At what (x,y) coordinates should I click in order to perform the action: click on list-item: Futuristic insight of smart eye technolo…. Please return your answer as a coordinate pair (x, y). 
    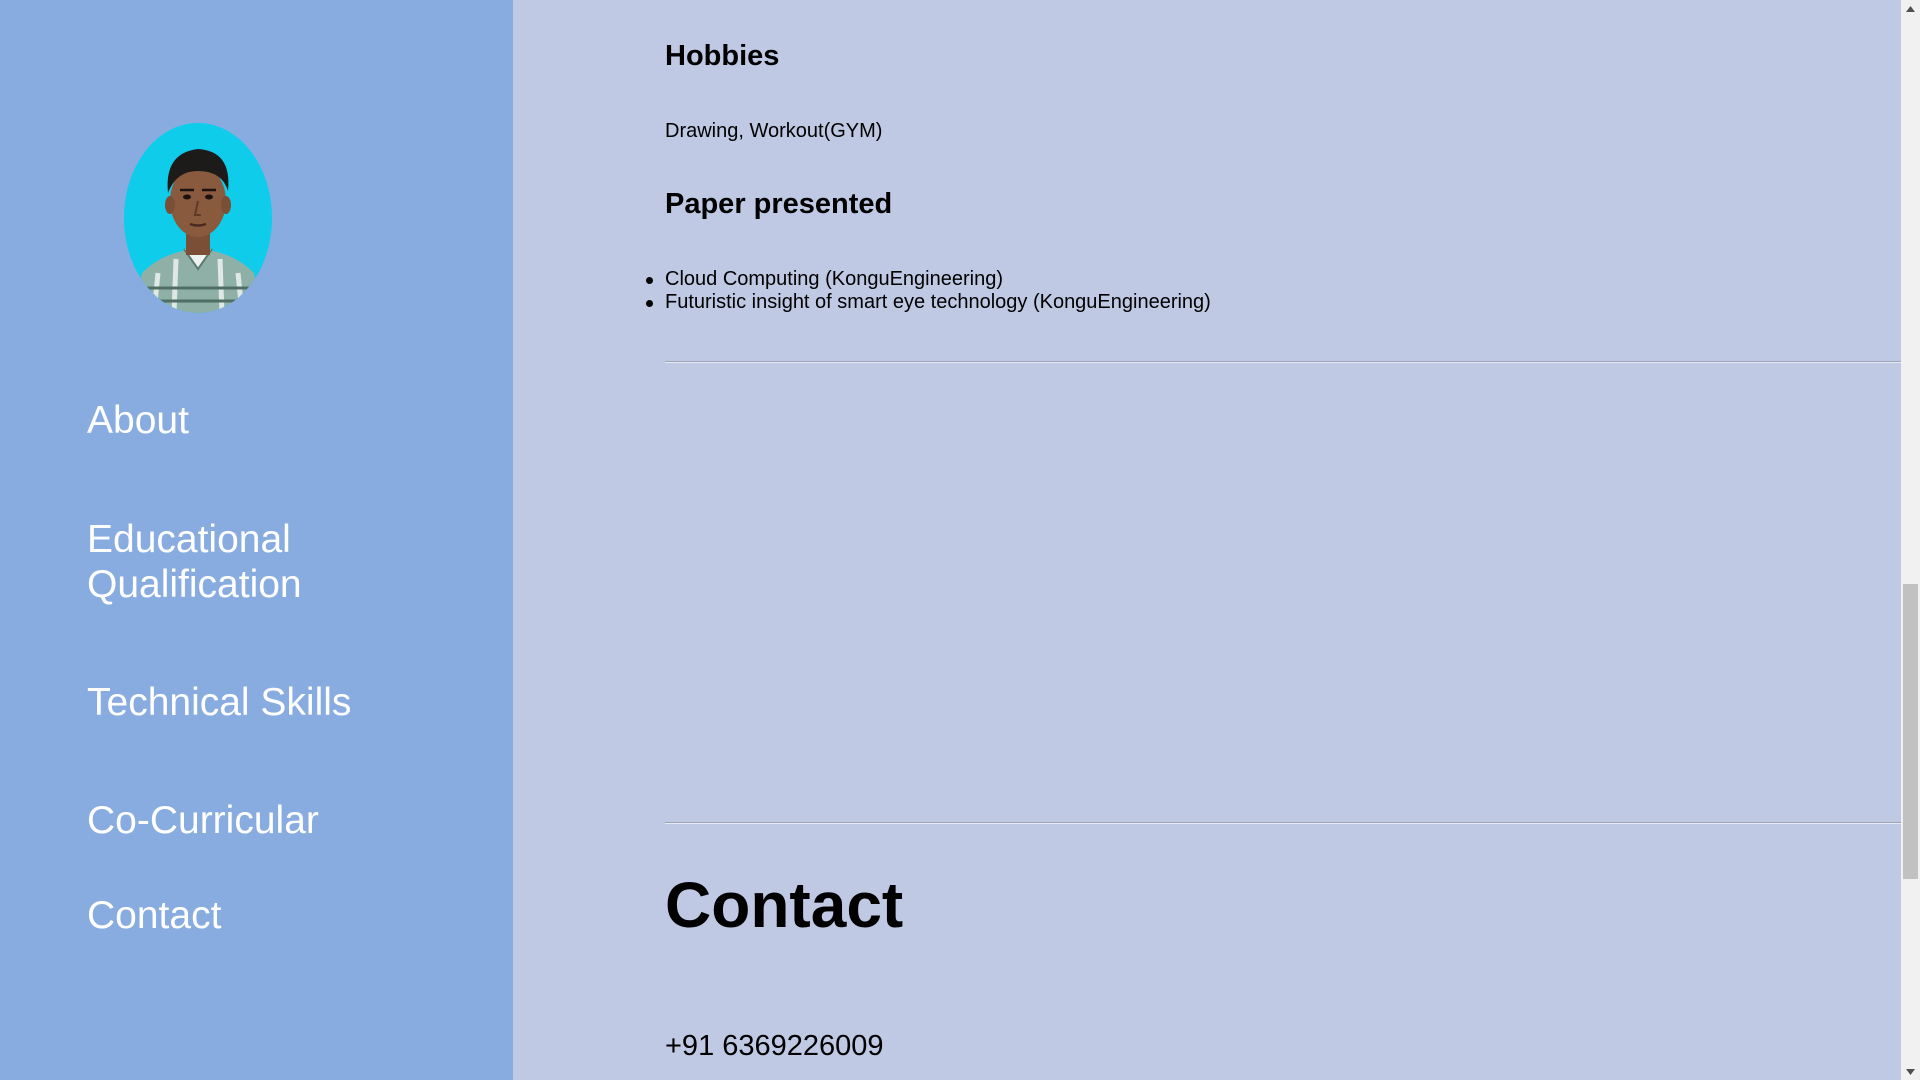
    Looking at the image, I should click on (928, 302).